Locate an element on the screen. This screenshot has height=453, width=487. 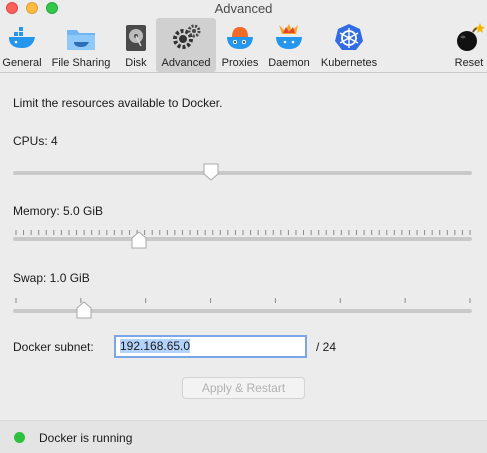
memory-slider-thumb is located at coordinates (139, 240).